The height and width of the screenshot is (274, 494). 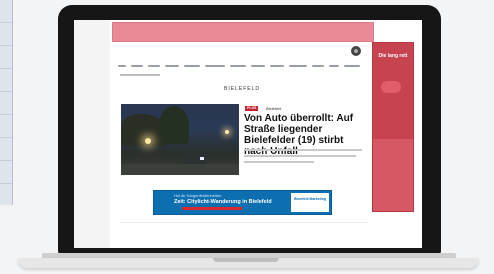 What do you see at coordinates (393, 56) in the screenshot?
I see `right-ad-label: Die lang rett` at bounding box center [393, 56].